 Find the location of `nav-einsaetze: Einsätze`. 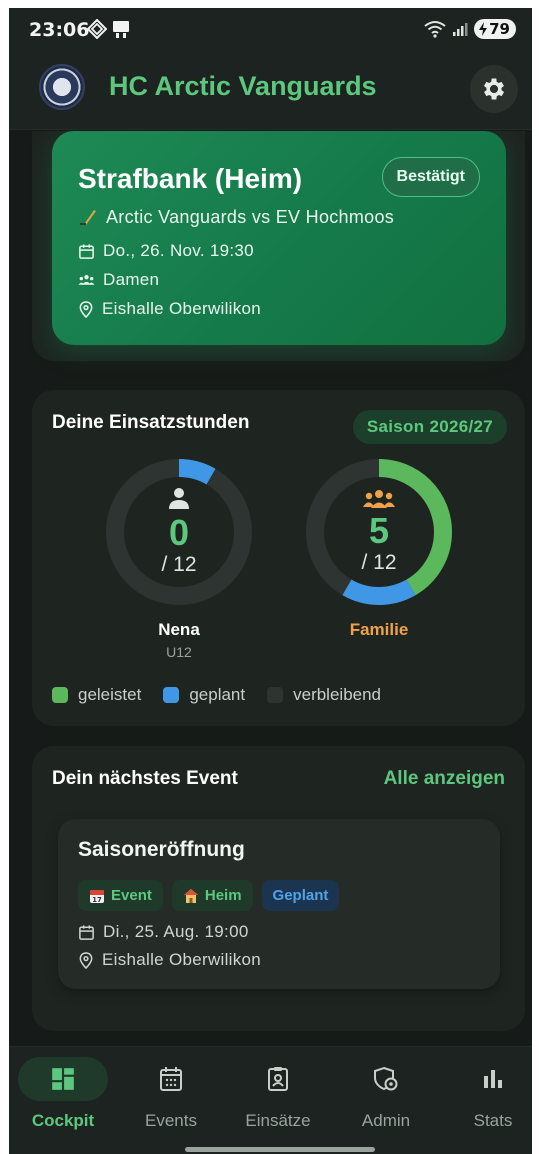

nav-einsaetze: Einsätze is located at coordinates (278, 1094).